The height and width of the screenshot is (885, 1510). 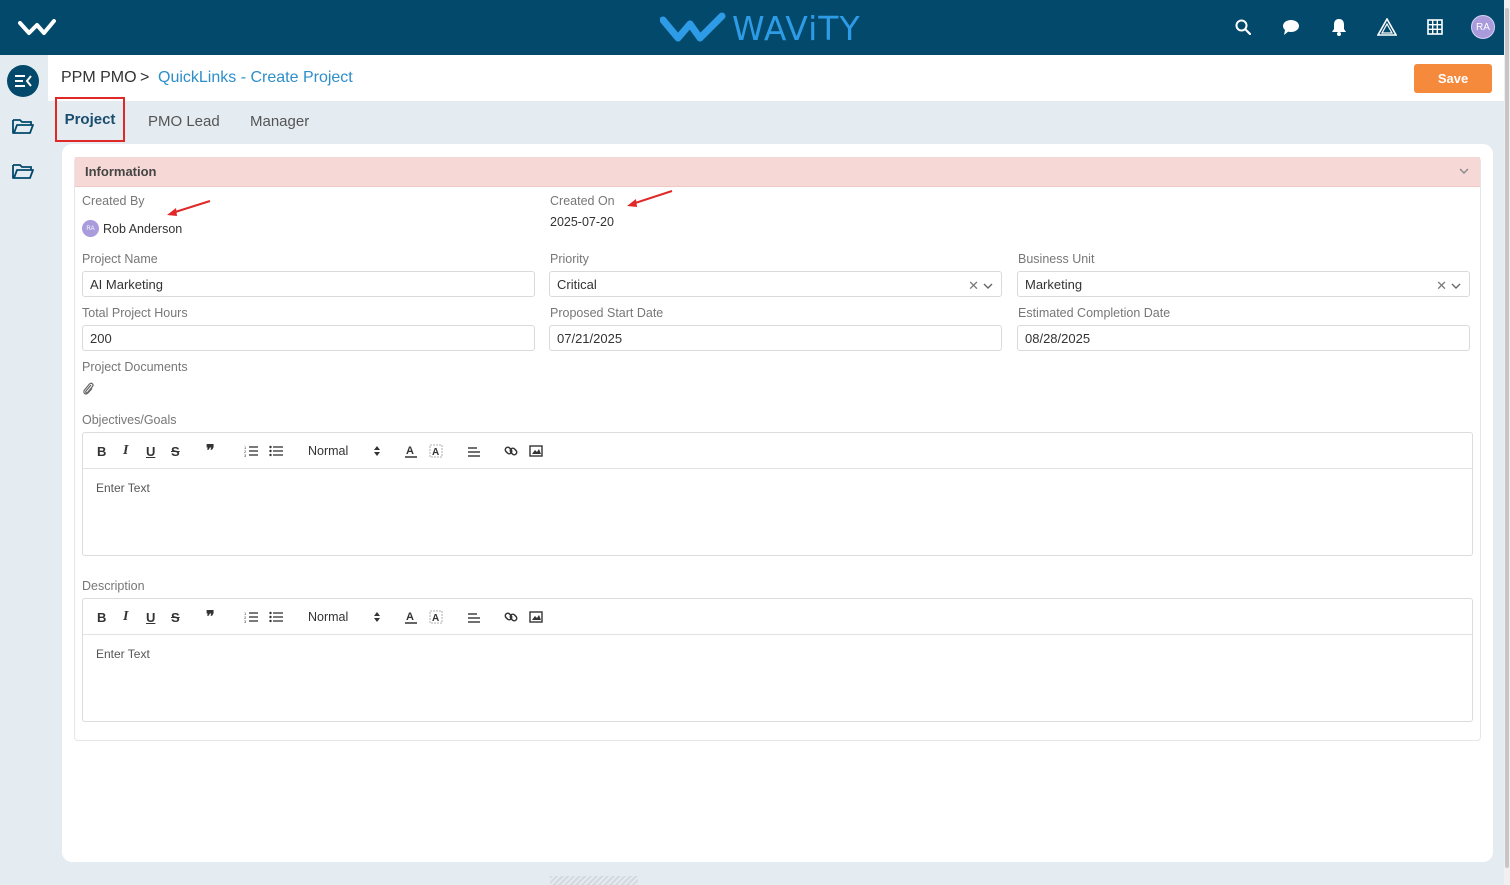 What do you see at coordinates (101, 338) in the screenshot?
I see `total-hours-value: 200` at bounding box center [101, 338].